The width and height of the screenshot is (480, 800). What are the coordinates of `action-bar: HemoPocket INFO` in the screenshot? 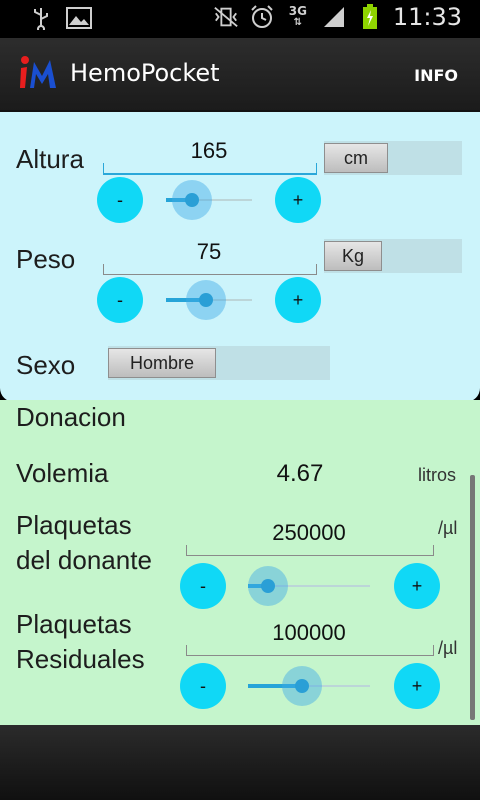 It's located at (240, 75).